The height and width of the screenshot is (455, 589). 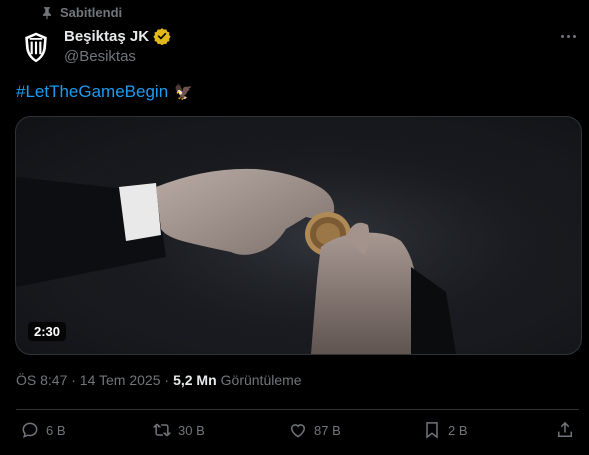 What do you see at coordinates (30, 430) in the screenshot?
I see `reply-icon` at bounding box center [30, 430].